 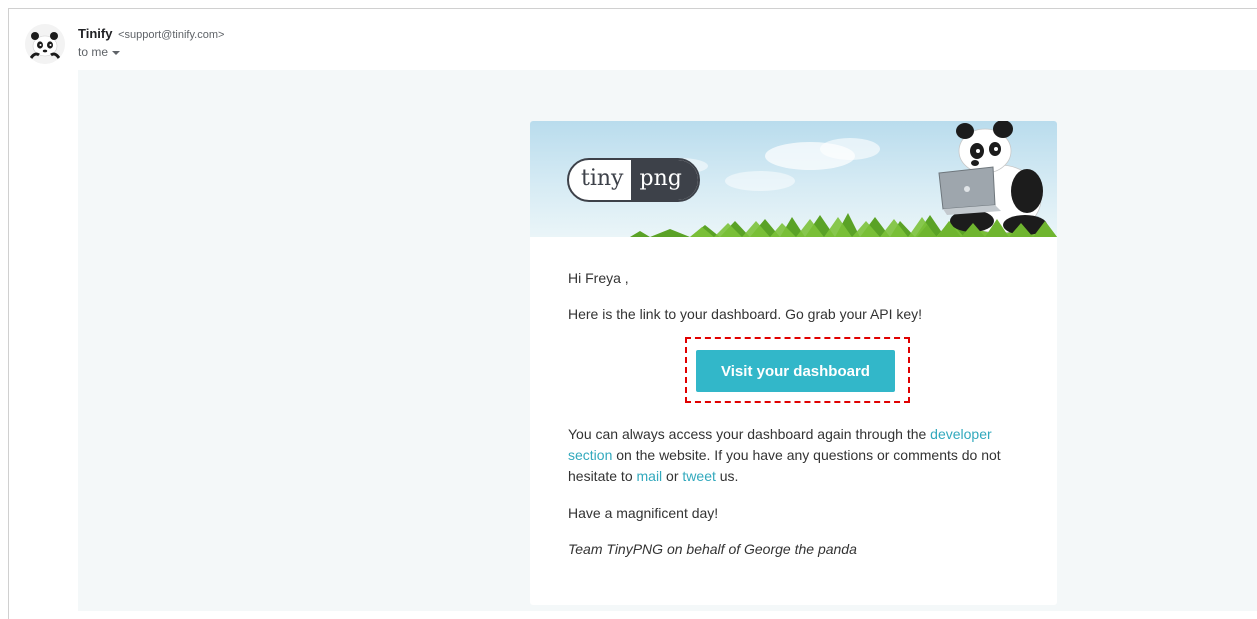 What do you see at coordinates (598, 278) in the screenshot?
I see `greeting-text: Hi Freya ,` at bounding box center [598, 278].